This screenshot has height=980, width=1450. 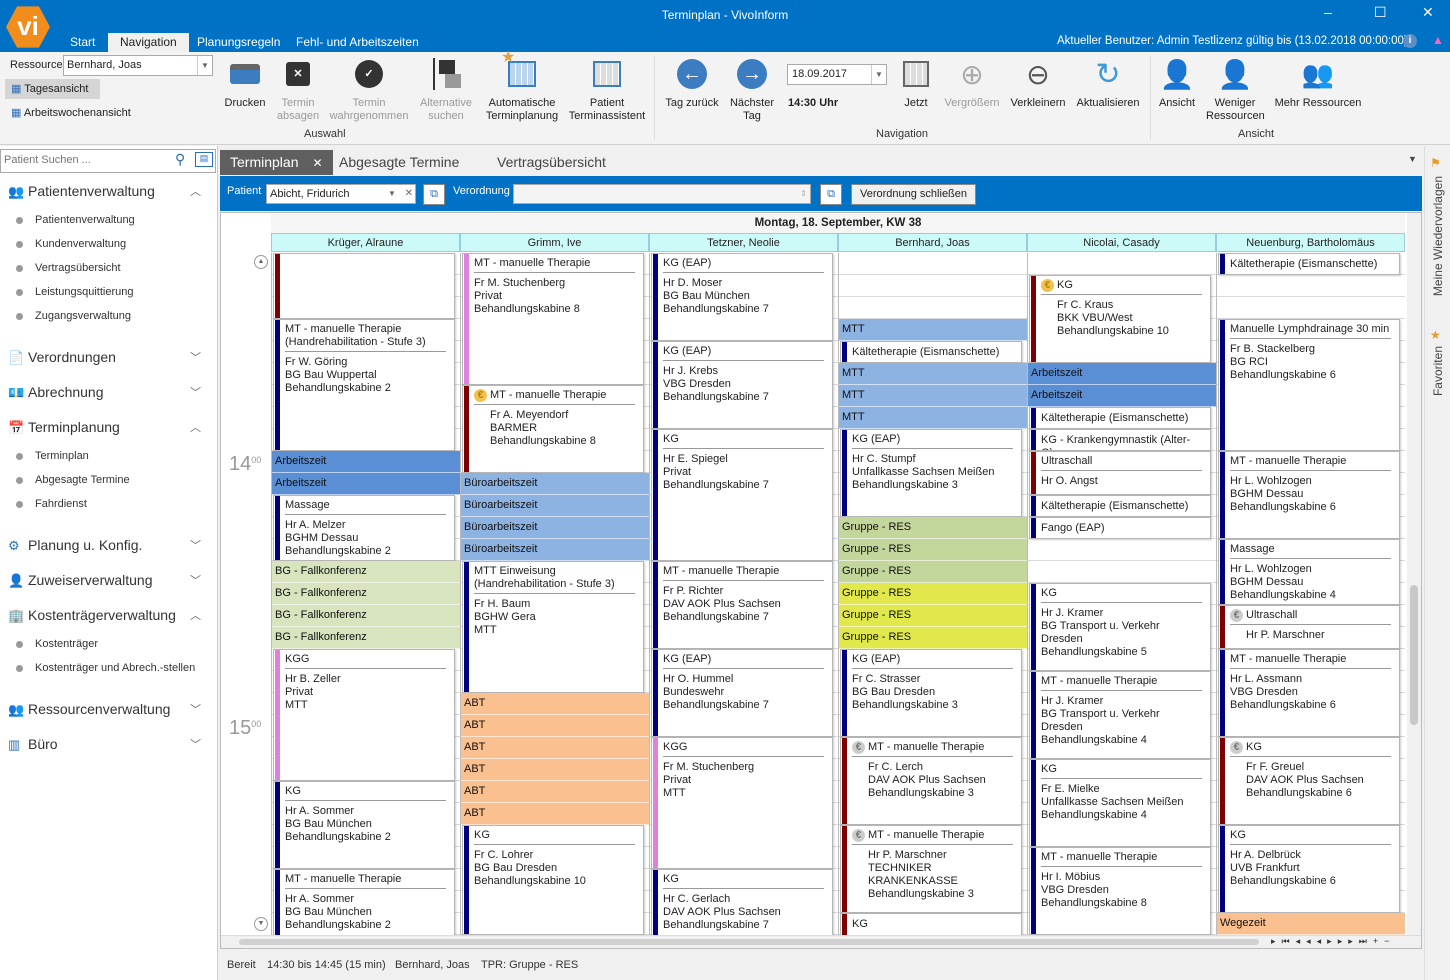 I want to click on mehr-ressourcen-button: 👥 Mehr Ressourcen, so click(x=1318, y=83).